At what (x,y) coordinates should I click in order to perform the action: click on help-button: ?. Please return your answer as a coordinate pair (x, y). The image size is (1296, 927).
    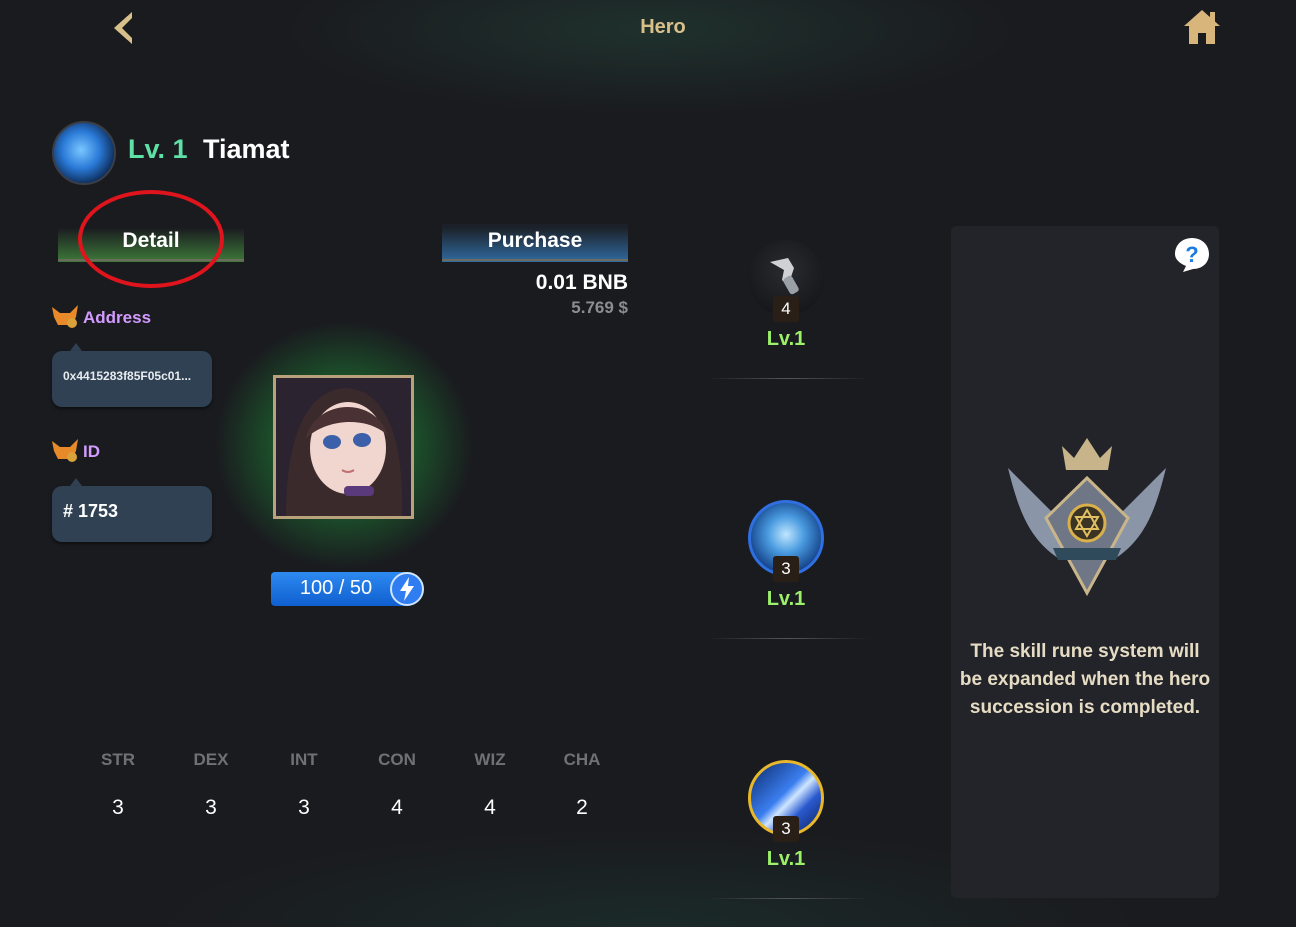
    Looking at the image, I should click on (1192, 255).